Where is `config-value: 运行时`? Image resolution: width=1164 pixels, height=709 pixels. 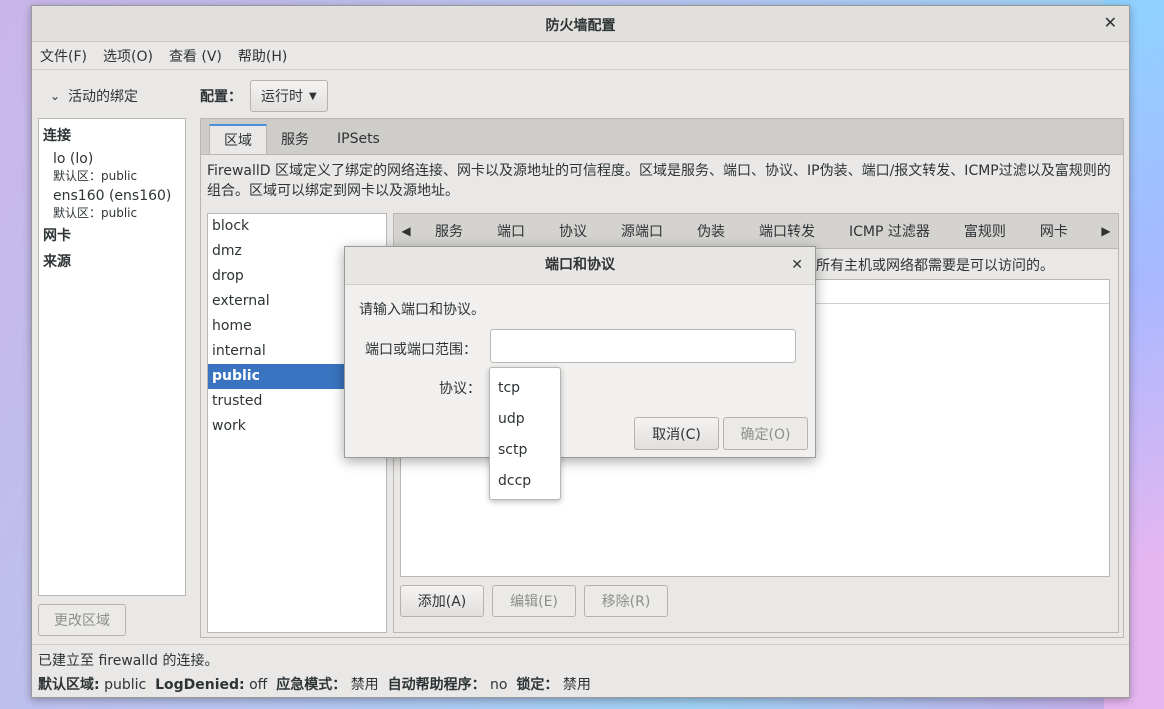 config-value: 运行时 is located at coordinates (282, 97).